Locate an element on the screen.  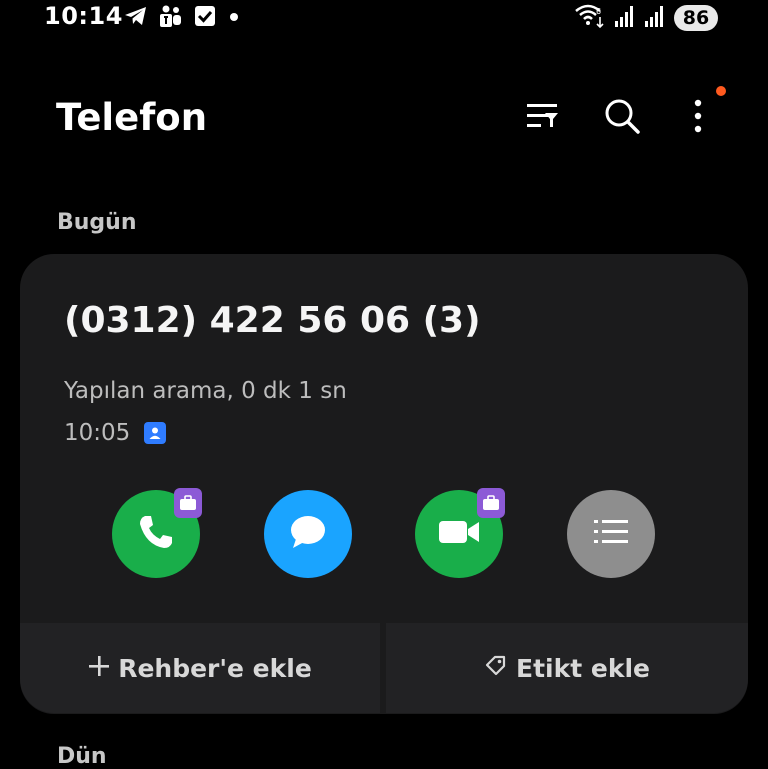
section-label-today: Bugün is located at coordinates (97, 222).